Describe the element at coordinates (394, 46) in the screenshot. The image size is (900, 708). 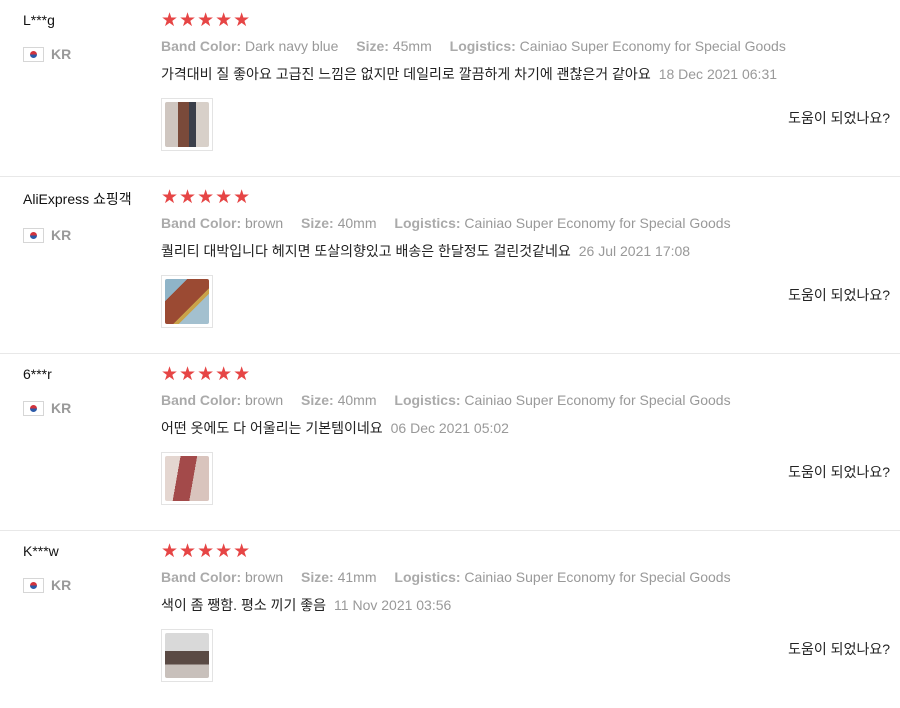
I see `attr-size: Size: 45mm` at that location.